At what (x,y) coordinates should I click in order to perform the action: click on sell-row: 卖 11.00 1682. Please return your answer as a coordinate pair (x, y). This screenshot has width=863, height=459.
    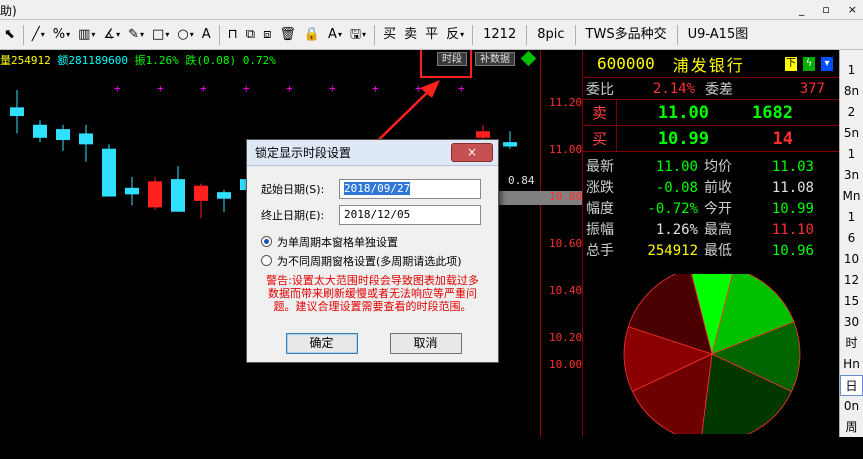
    Looking at the image, I should click on (711, 112).